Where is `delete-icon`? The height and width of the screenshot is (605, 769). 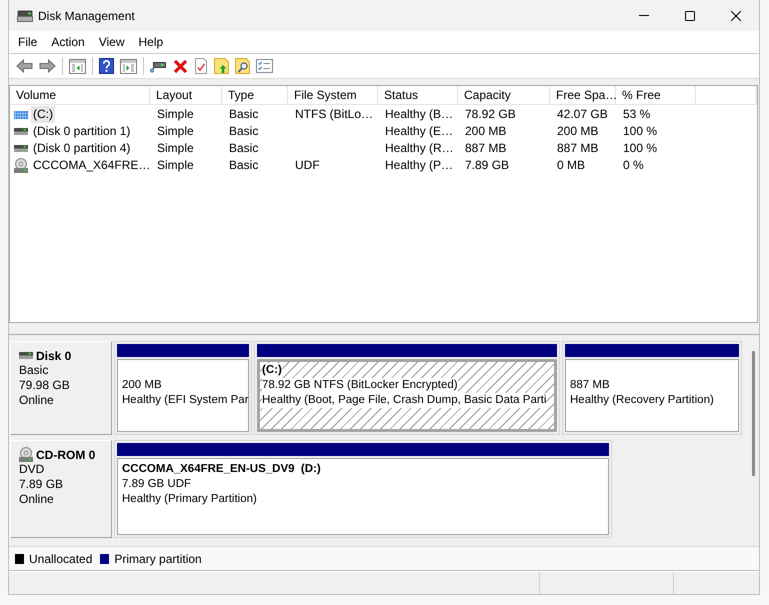
delete-icon is located at coordinates (180, 66).